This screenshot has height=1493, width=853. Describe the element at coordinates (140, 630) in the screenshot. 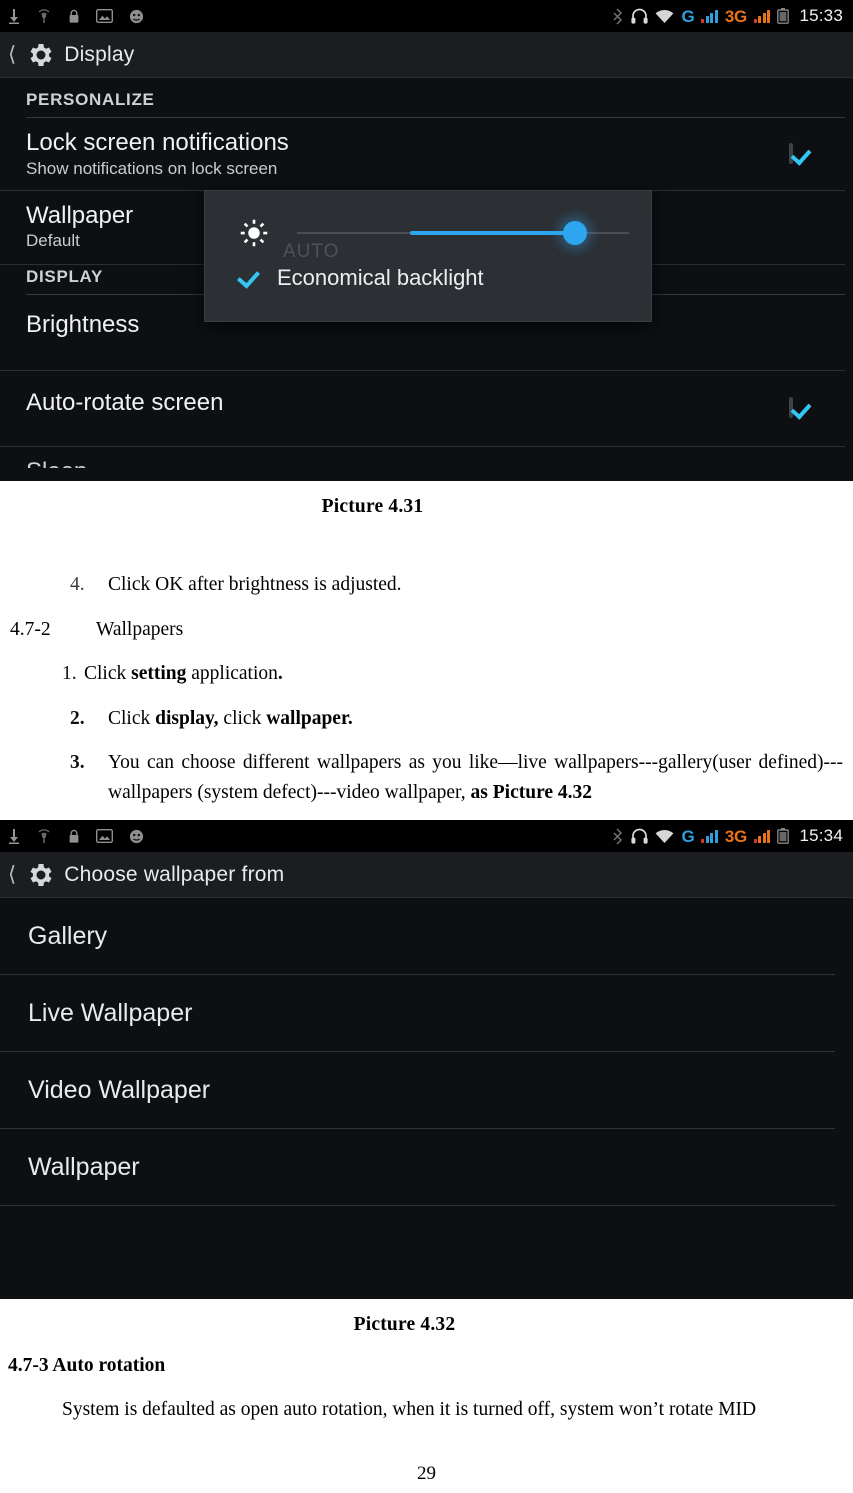

I see `section-title: Wallpapers` at that location.